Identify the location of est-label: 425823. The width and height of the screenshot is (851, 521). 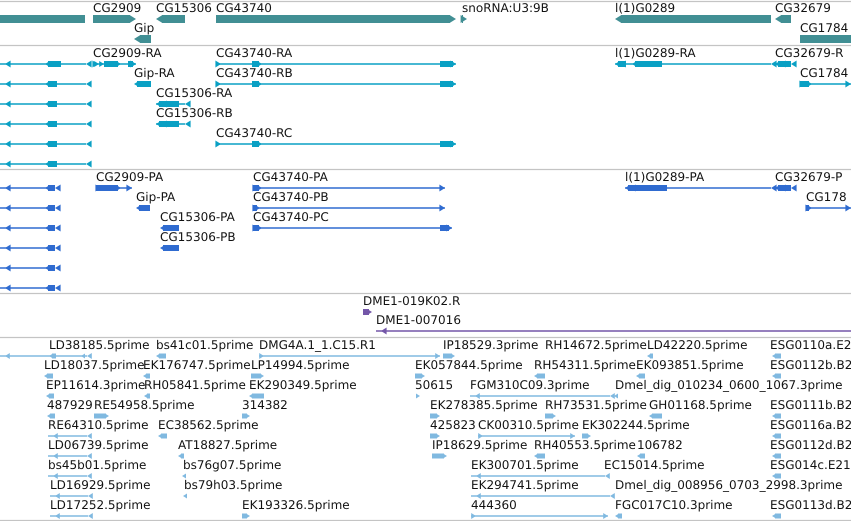
(453, 425).